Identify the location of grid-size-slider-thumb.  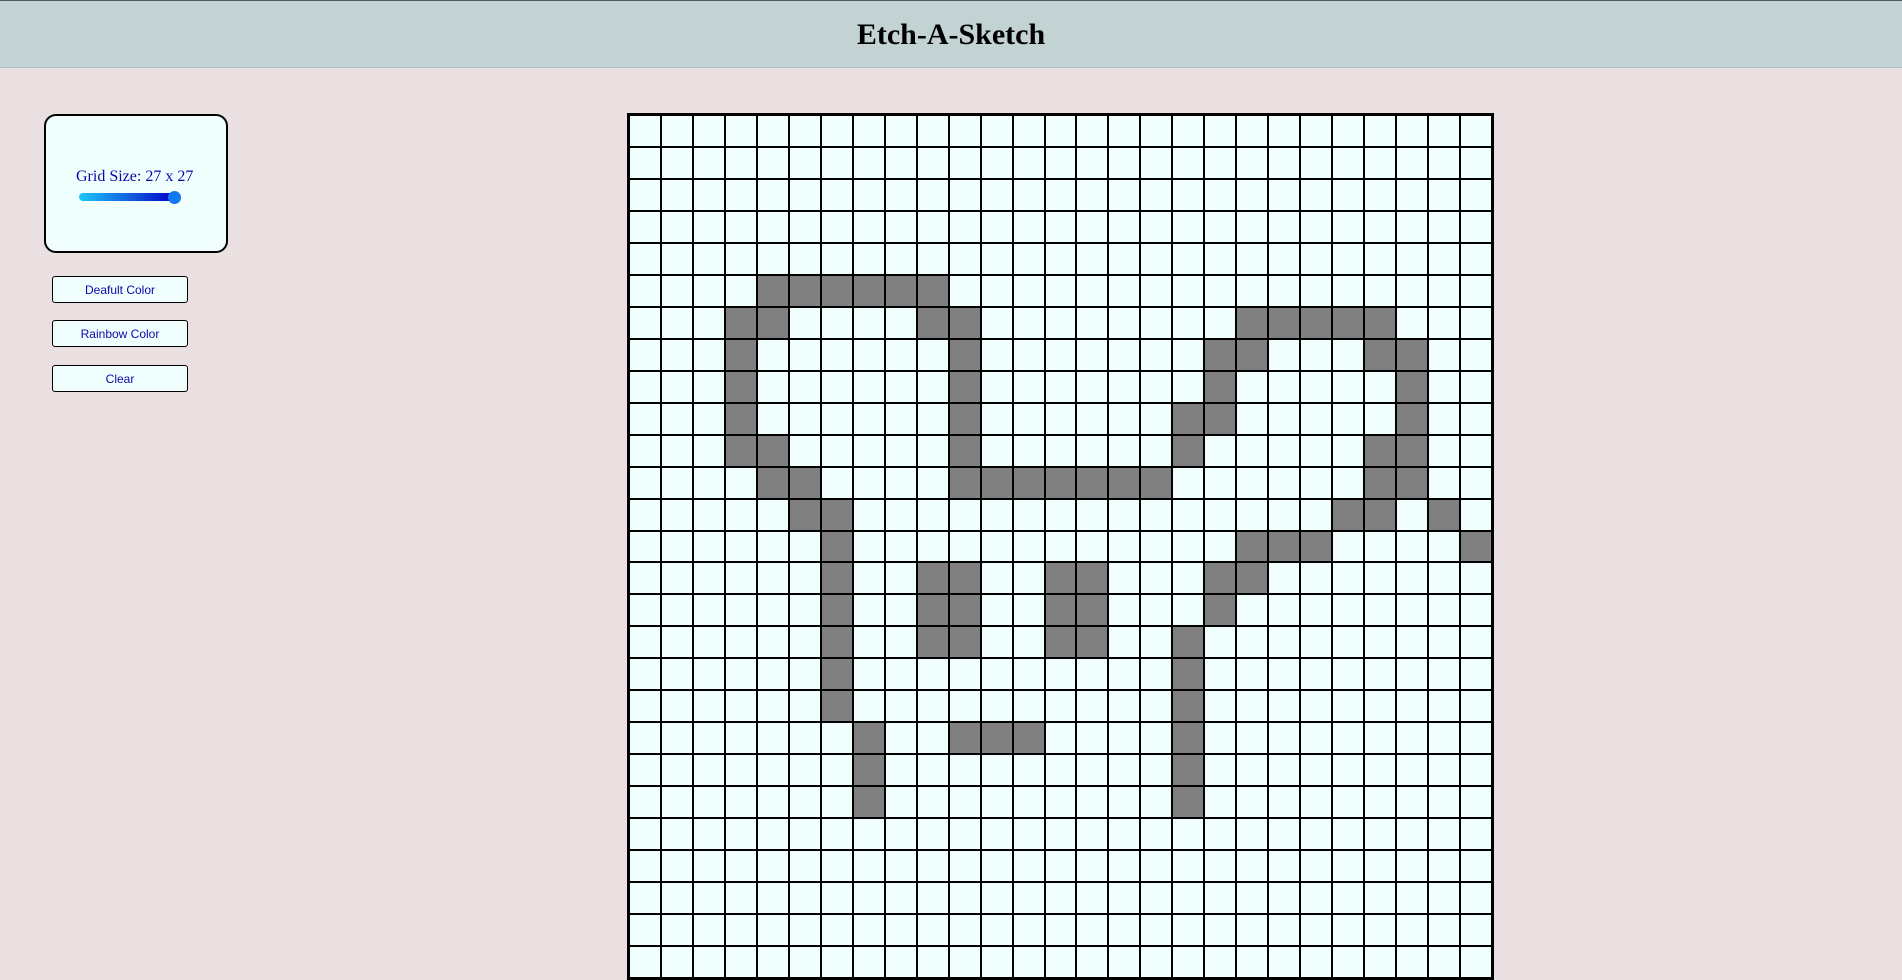
(174, 197).